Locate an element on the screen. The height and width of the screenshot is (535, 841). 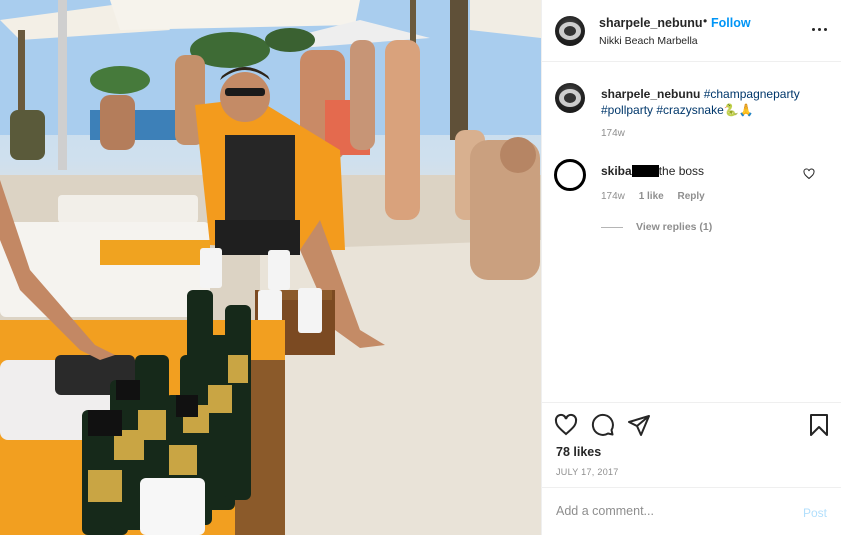
likes-count: 78 likes is located at coordinates (578, 452).